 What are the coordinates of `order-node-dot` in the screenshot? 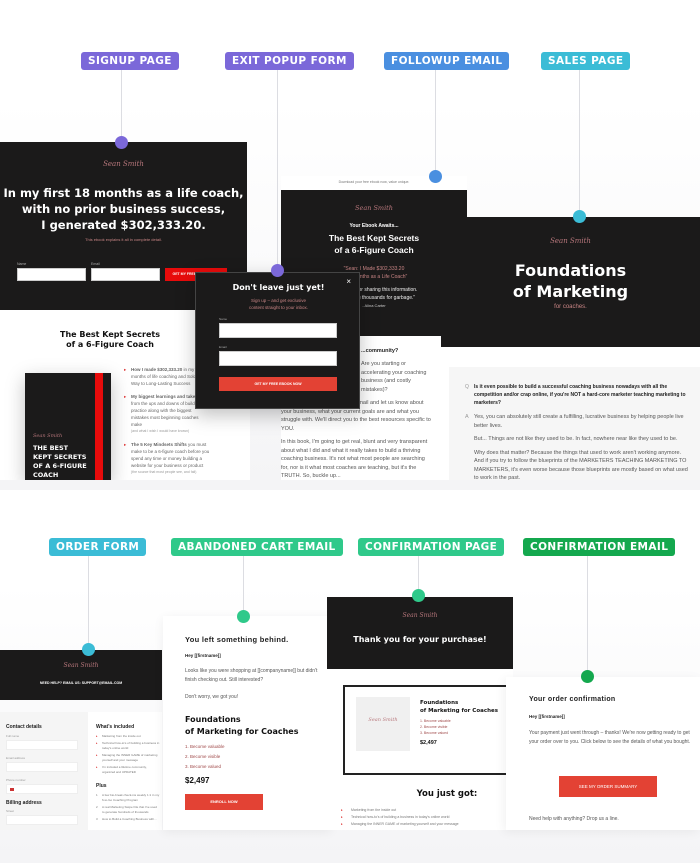 It's located at (88, 649).